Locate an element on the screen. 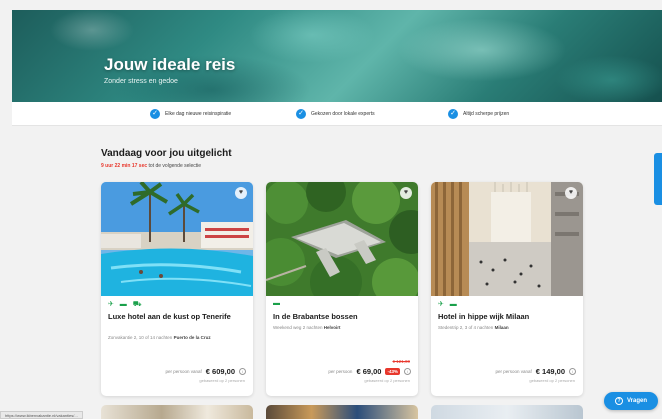 This screenshot has width=662, height=419. old-price: € 121,00 is located at coordinates (401, 361).